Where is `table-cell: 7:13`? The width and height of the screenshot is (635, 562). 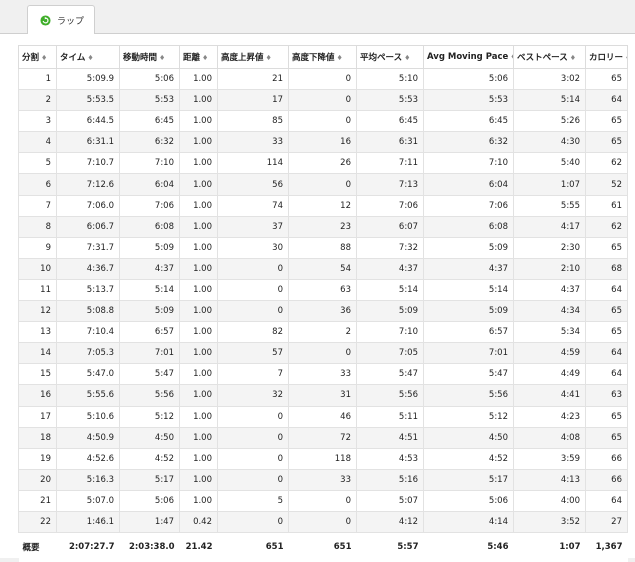
table-cell: 7:13 is located at coordinates (390, 184).